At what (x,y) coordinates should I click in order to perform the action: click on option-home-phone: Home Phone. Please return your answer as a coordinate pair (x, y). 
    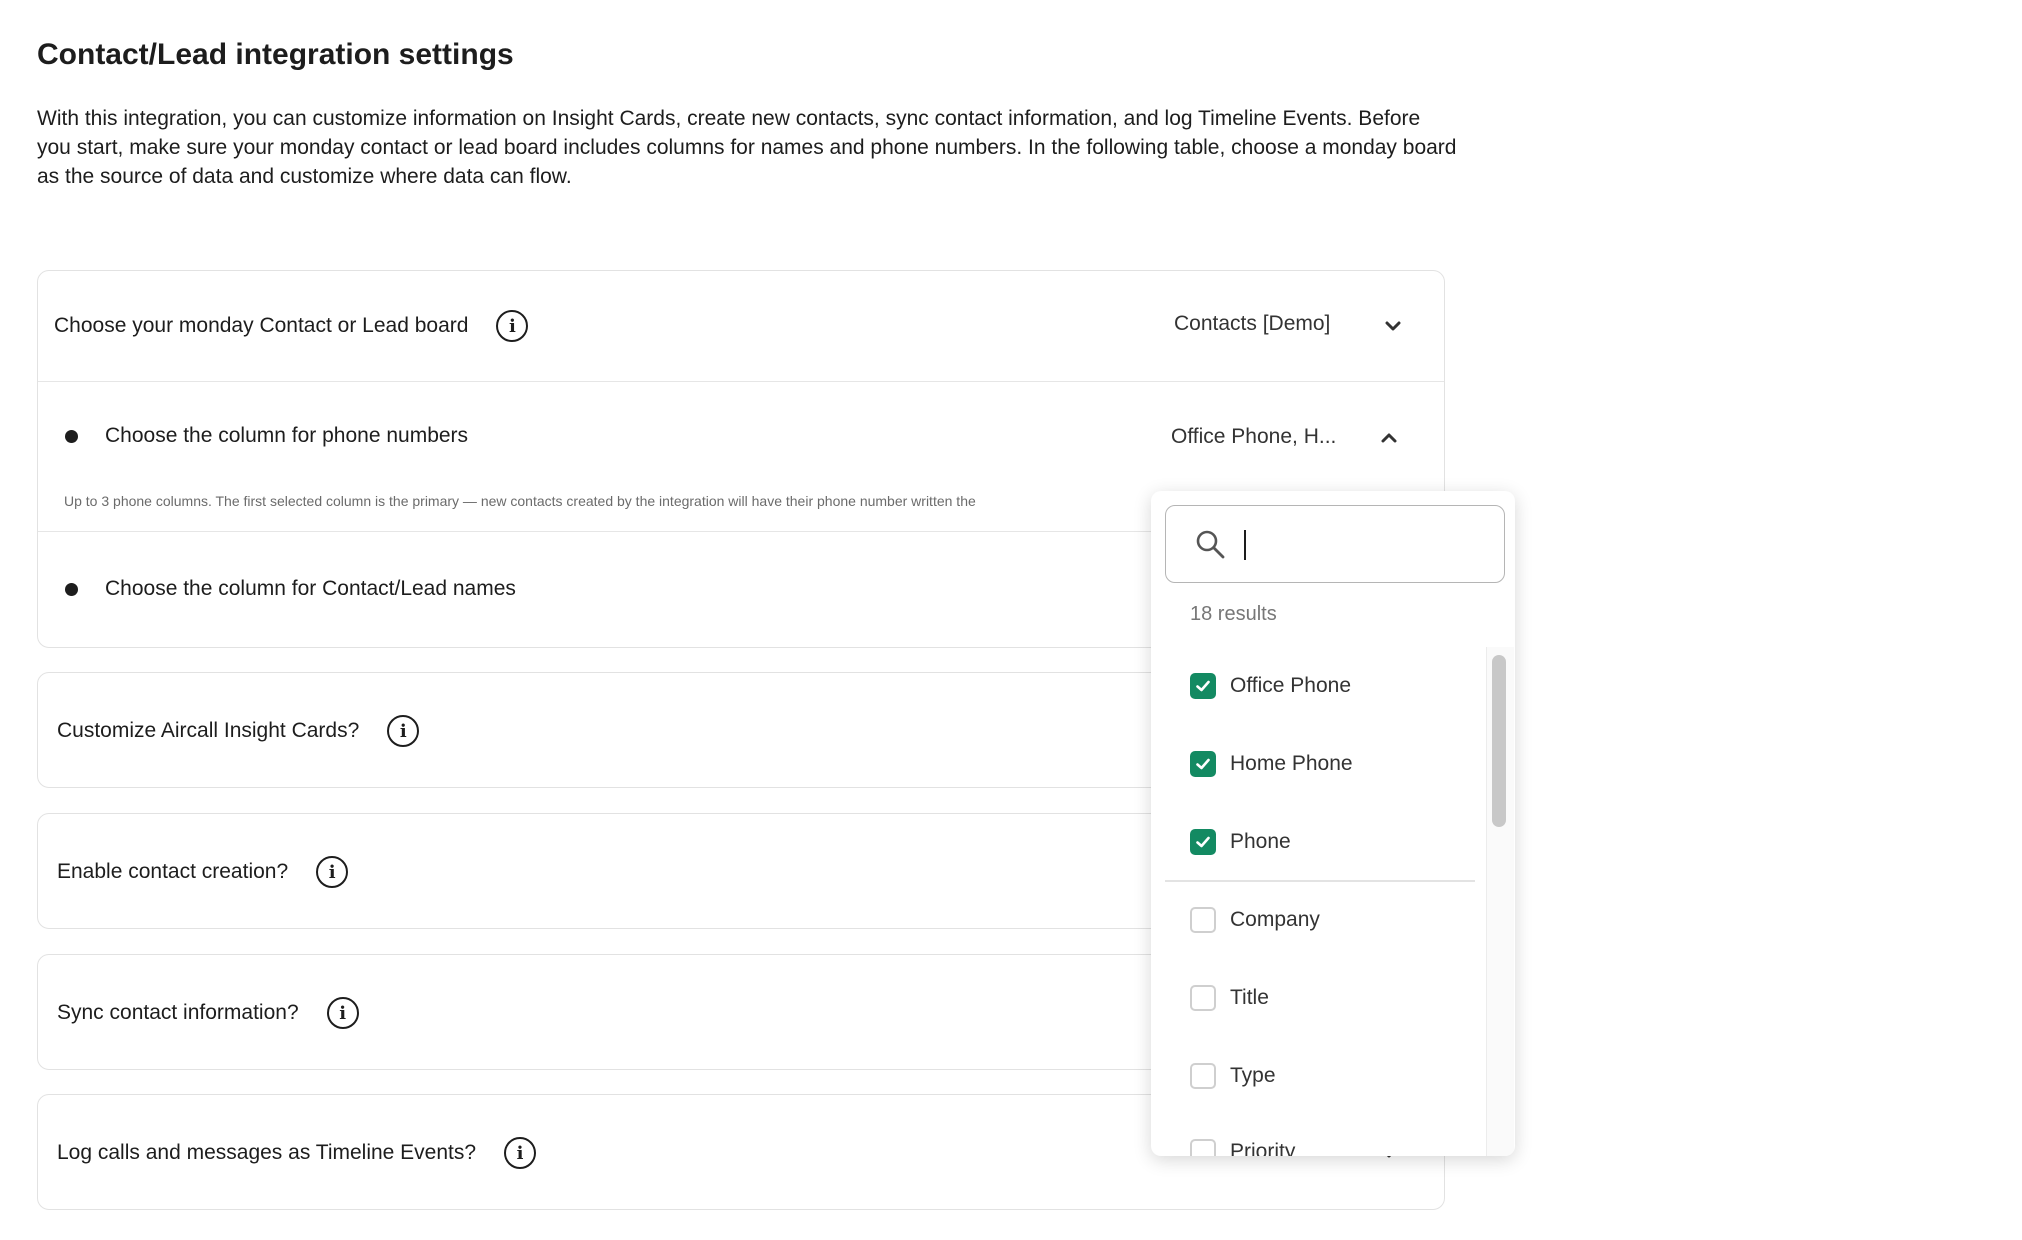
    Looking at the image, I should click on (1271, 764).